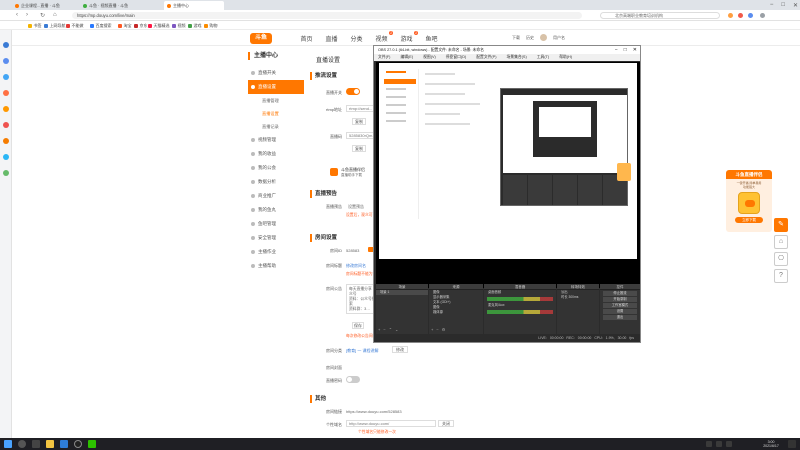 The image size is (800, 450). Describe the element at coordinates (276, 196) in the screenshot. I see `sidebar-item: 商业推广` at that location.